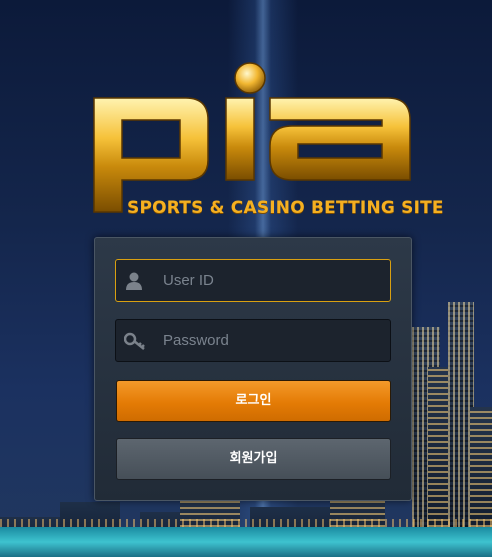 This screenshot has height=557, width=492. What do you see at coordinates (285, 208) in the screenshot?
I see `brand-tagline: SPORTS & CASINO BETTING SITE` at bounding box center [285, 208].